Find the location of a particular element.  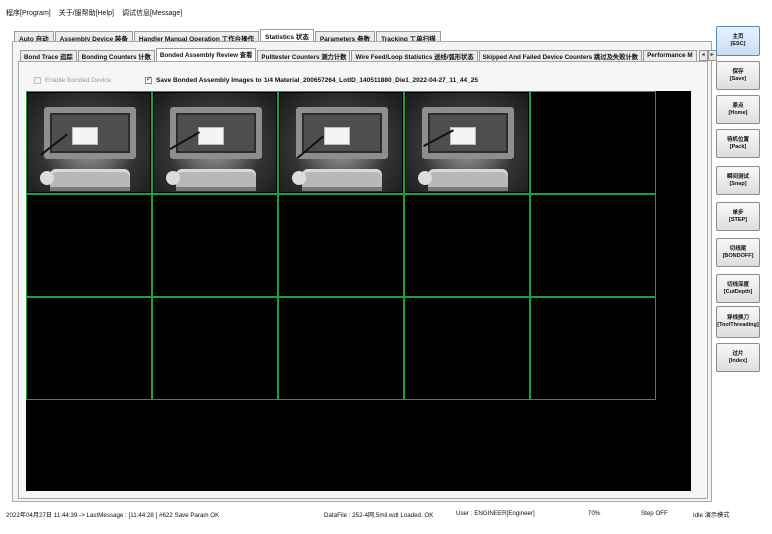

index-button: 过片 [Index] is located at coordinates (738, 357).